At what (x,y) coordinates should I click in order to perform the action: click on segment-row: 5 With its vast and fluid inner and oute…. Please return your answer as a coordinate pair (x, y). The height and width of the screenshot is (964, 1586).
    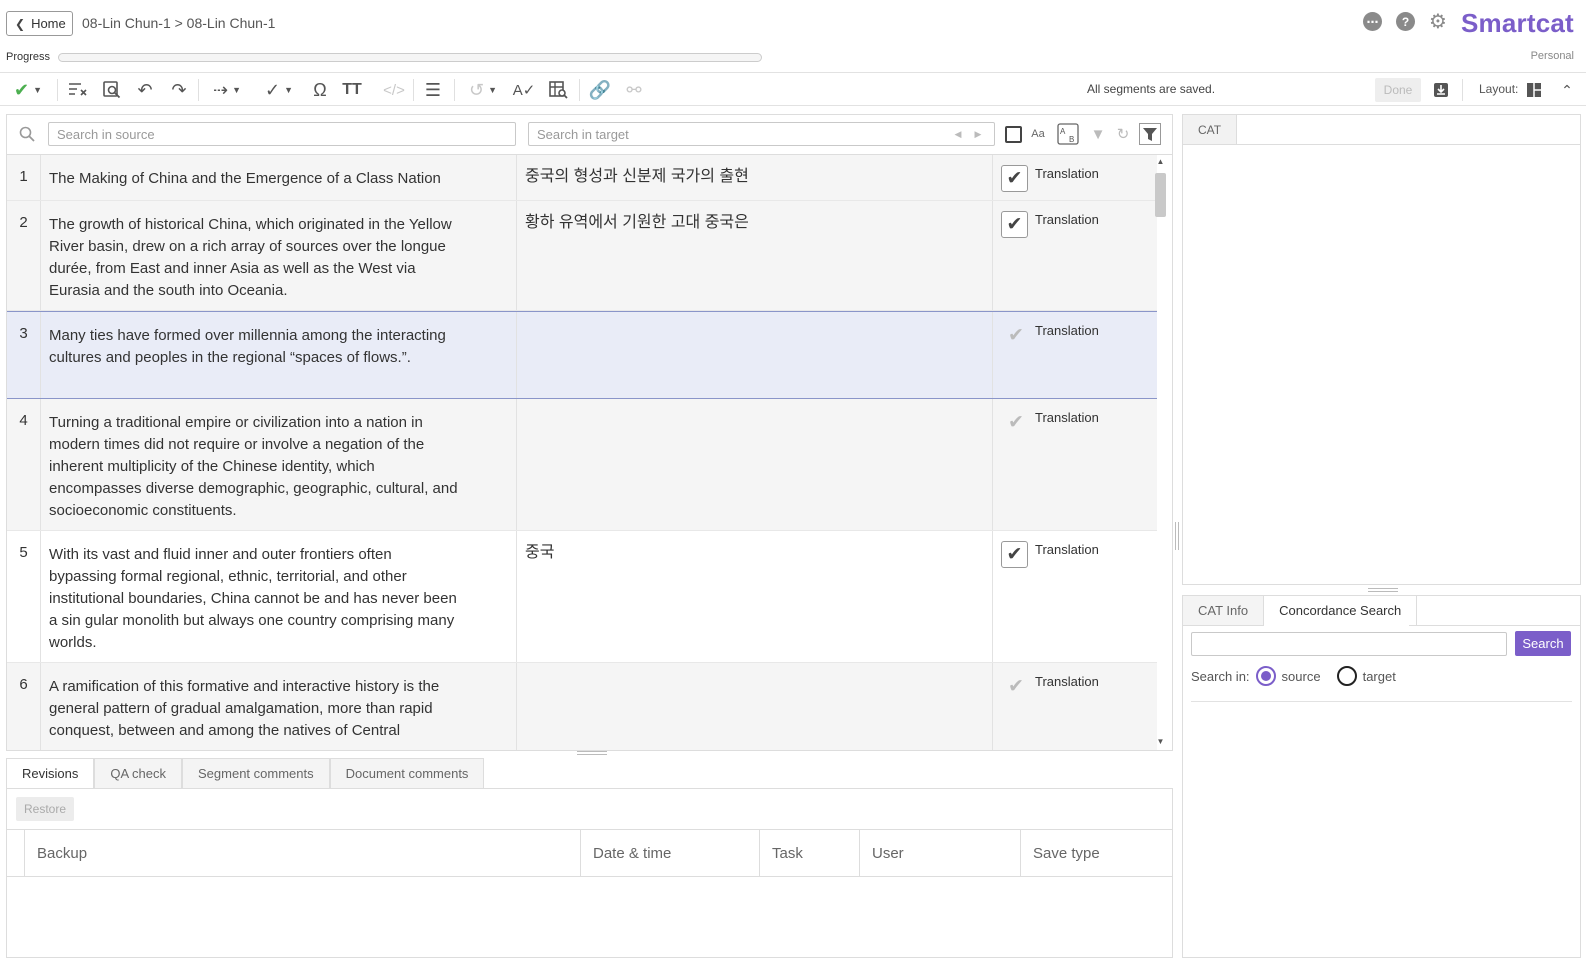
    Looking at the image, I should click on (582, 597).